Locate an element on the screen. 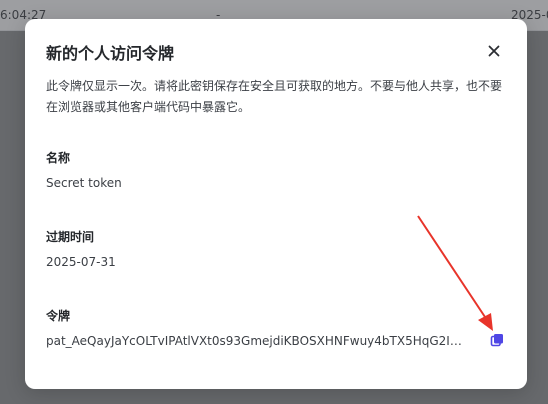 Image resolution: width=548 pixels, height=404 pixels. expiry-value: 2025-07-31 is located at coordinates (81, 262).